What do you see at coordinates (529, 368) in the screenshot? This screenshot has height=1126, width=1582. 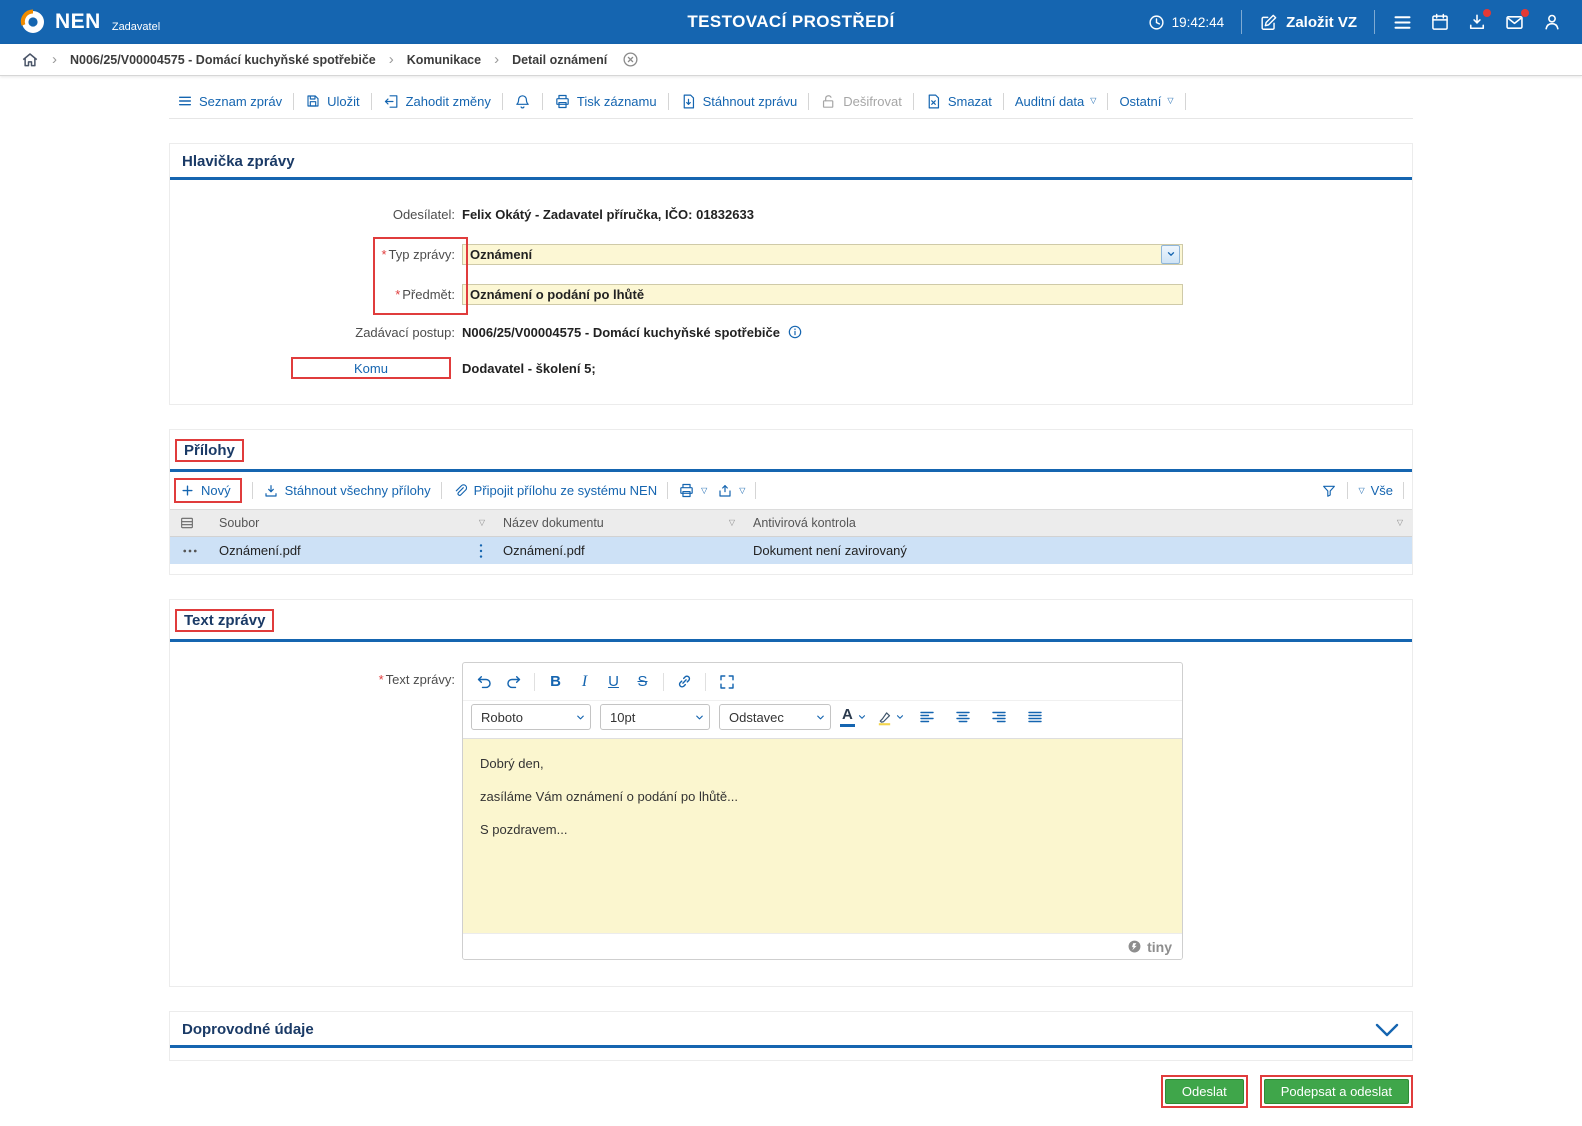 I see `recipient-value: Dodavatel - školení 5;` at bounding box center [529, 368].